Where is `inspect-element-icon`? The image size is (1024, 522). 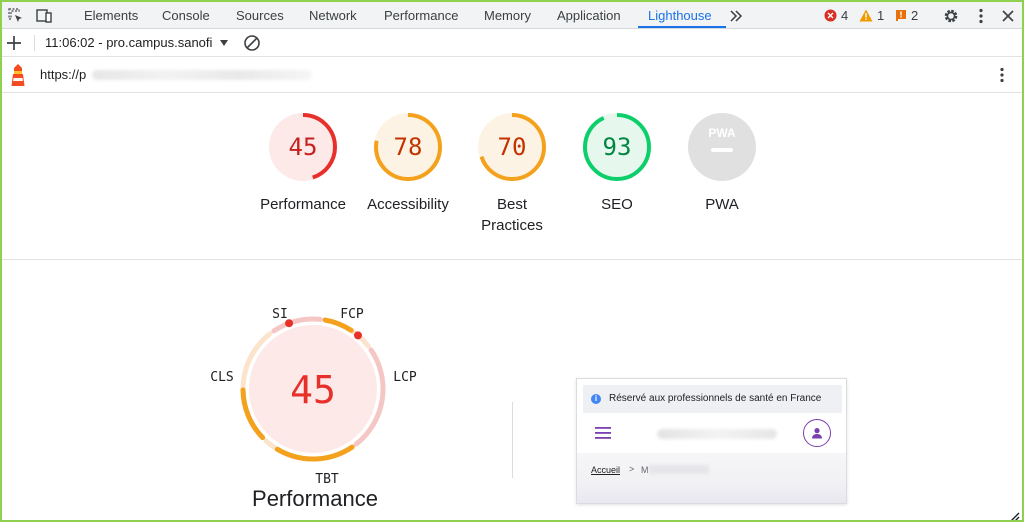
inspect-element-icon is located at coordinates (16, 16).